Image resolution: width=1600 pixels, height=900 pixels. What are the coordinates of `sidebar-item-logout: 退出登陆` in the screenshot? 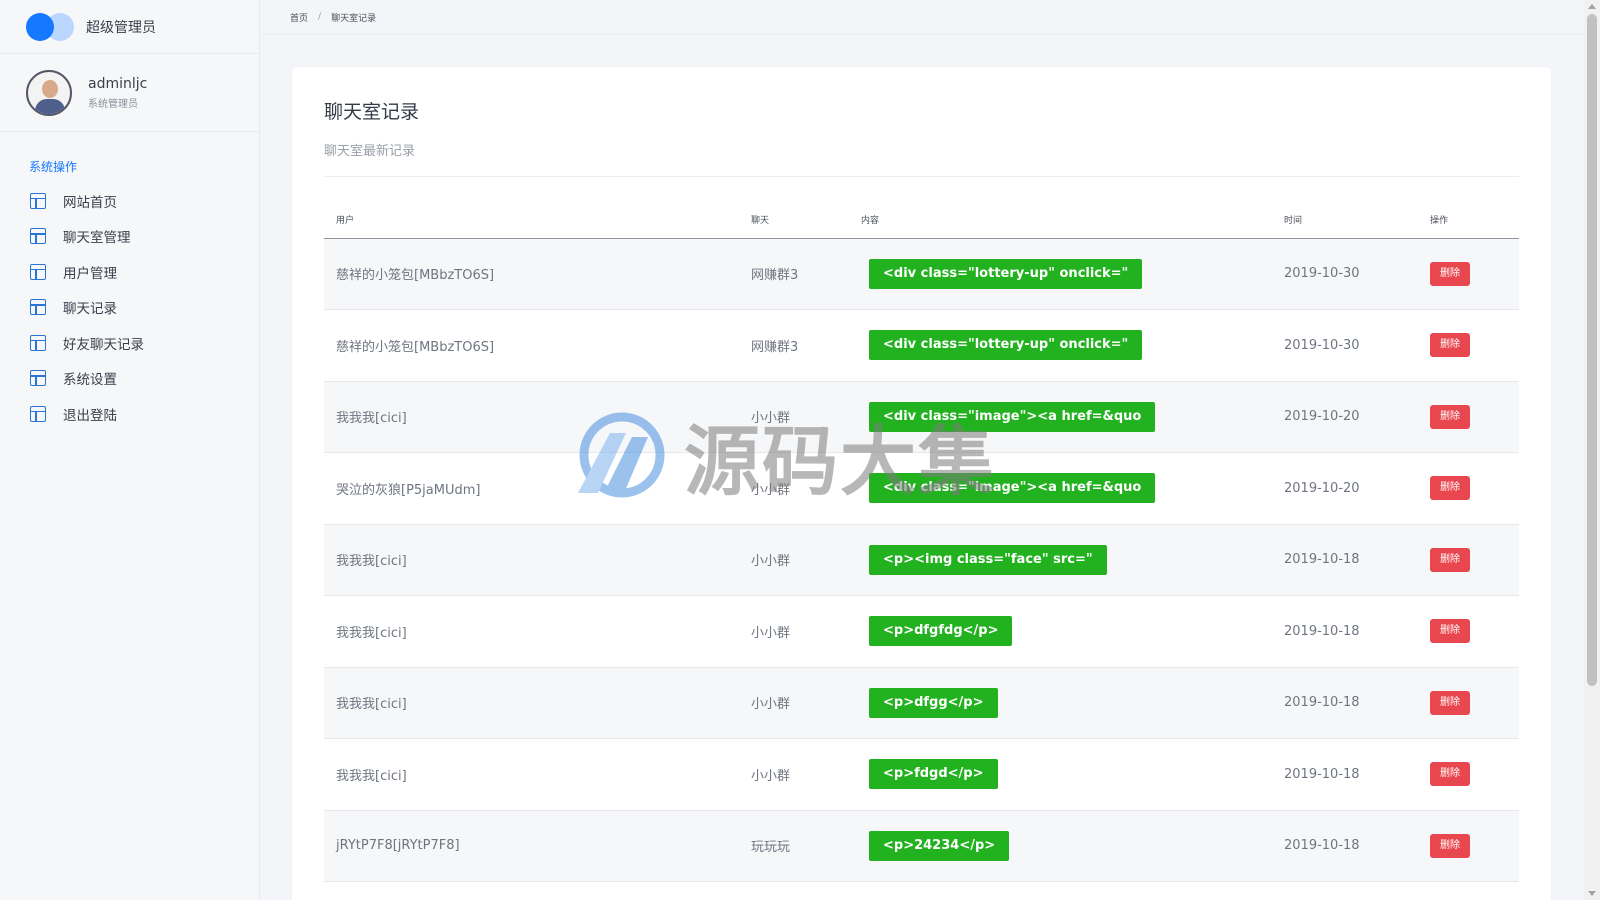 It's located at (129, 414).